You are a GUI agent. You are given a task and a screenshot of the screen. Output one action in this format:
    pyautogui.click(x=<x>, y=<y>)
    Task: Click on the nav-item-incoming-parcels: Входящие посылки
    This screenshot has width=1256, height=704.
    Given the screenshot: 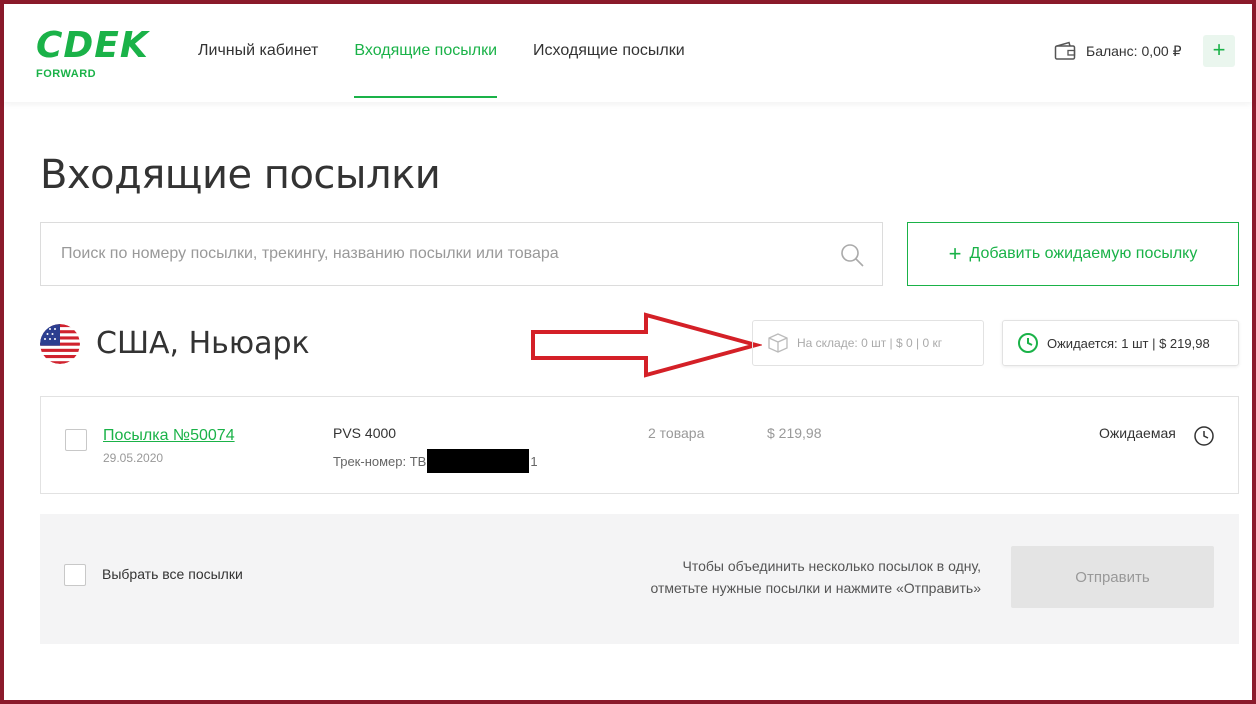 What is the action you would take?
    pyautogui.click(x=425, y=51)
    